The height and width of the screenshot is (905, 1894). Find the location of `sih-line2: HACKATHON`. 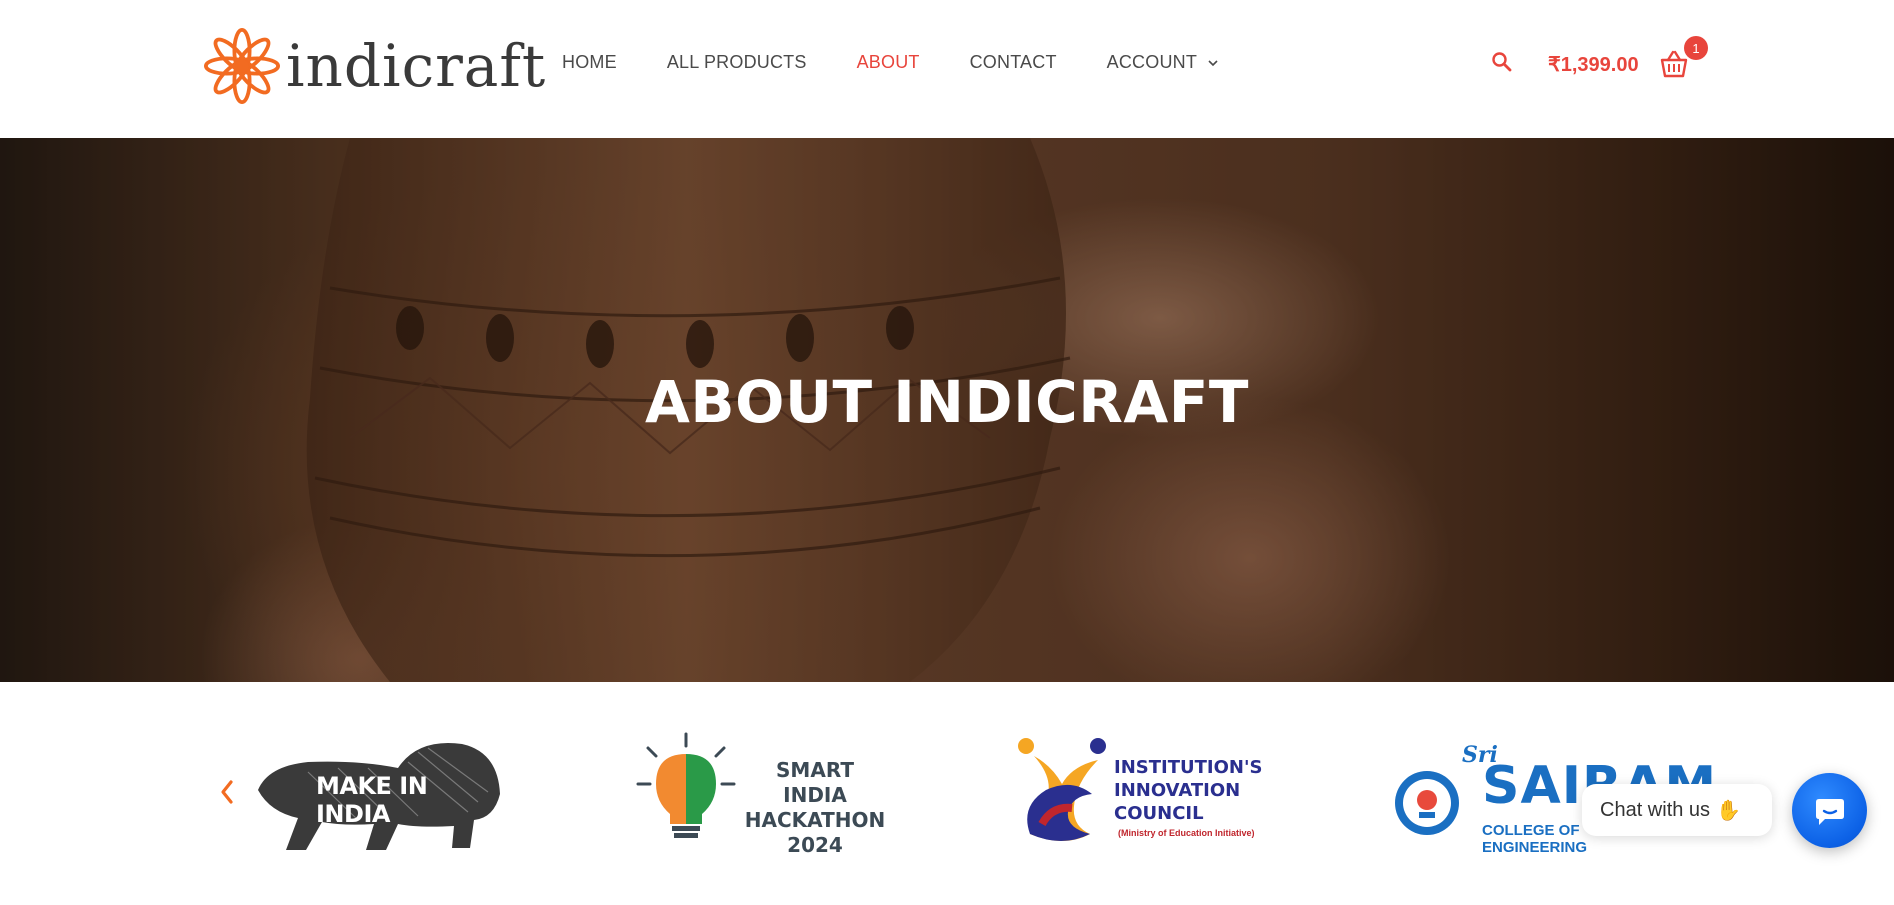

sih-line2: HACKATHON is located at coordinates (815, 820).